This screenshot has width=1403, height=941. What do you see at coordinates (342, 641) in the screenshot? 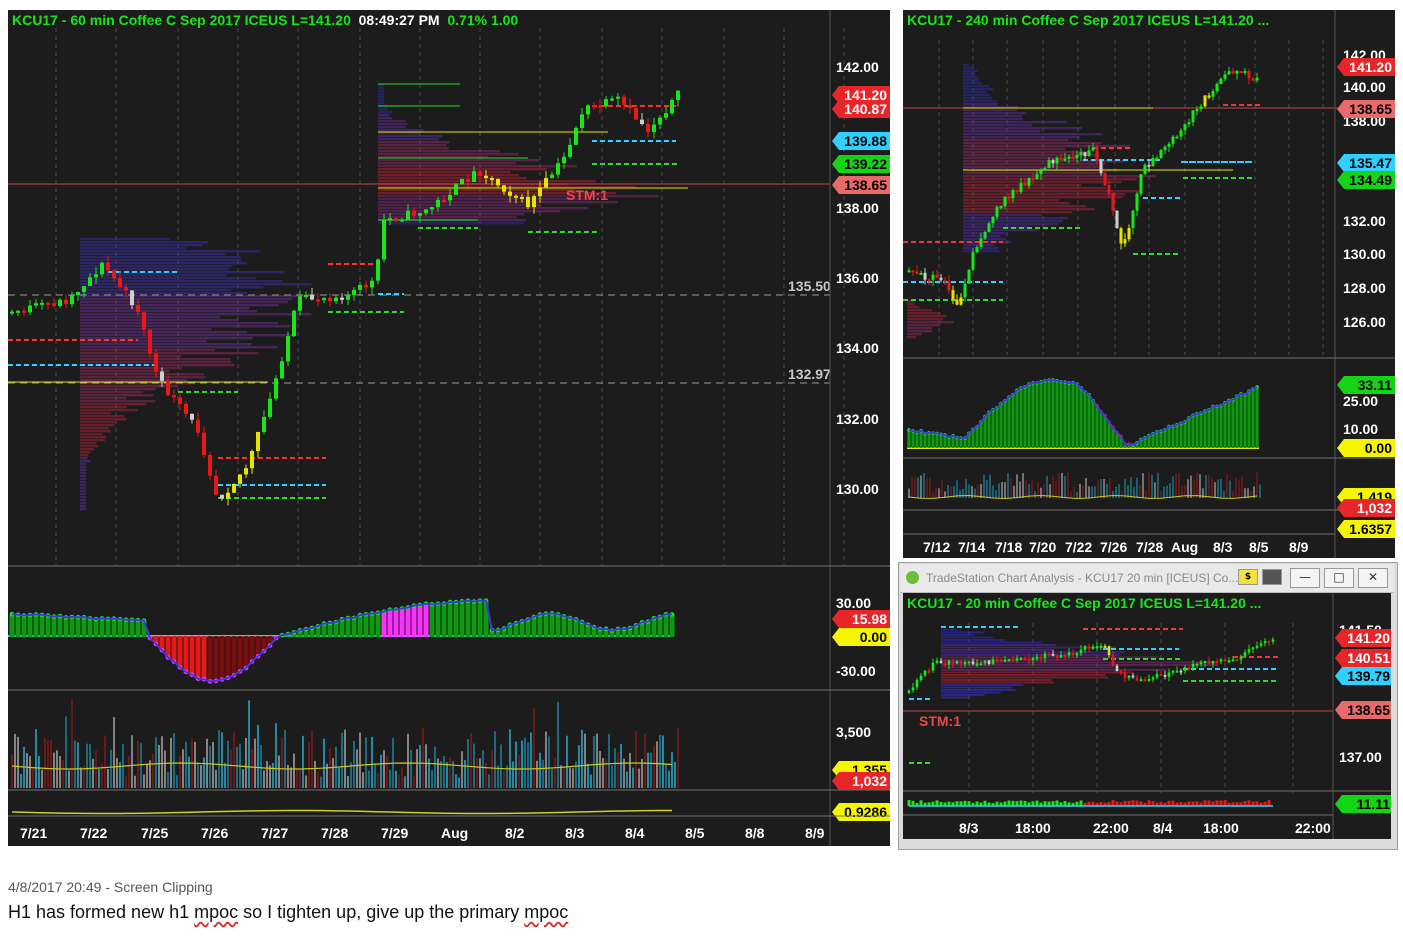
I see `oscillator-signal-line` at bounding box center [342, 641].